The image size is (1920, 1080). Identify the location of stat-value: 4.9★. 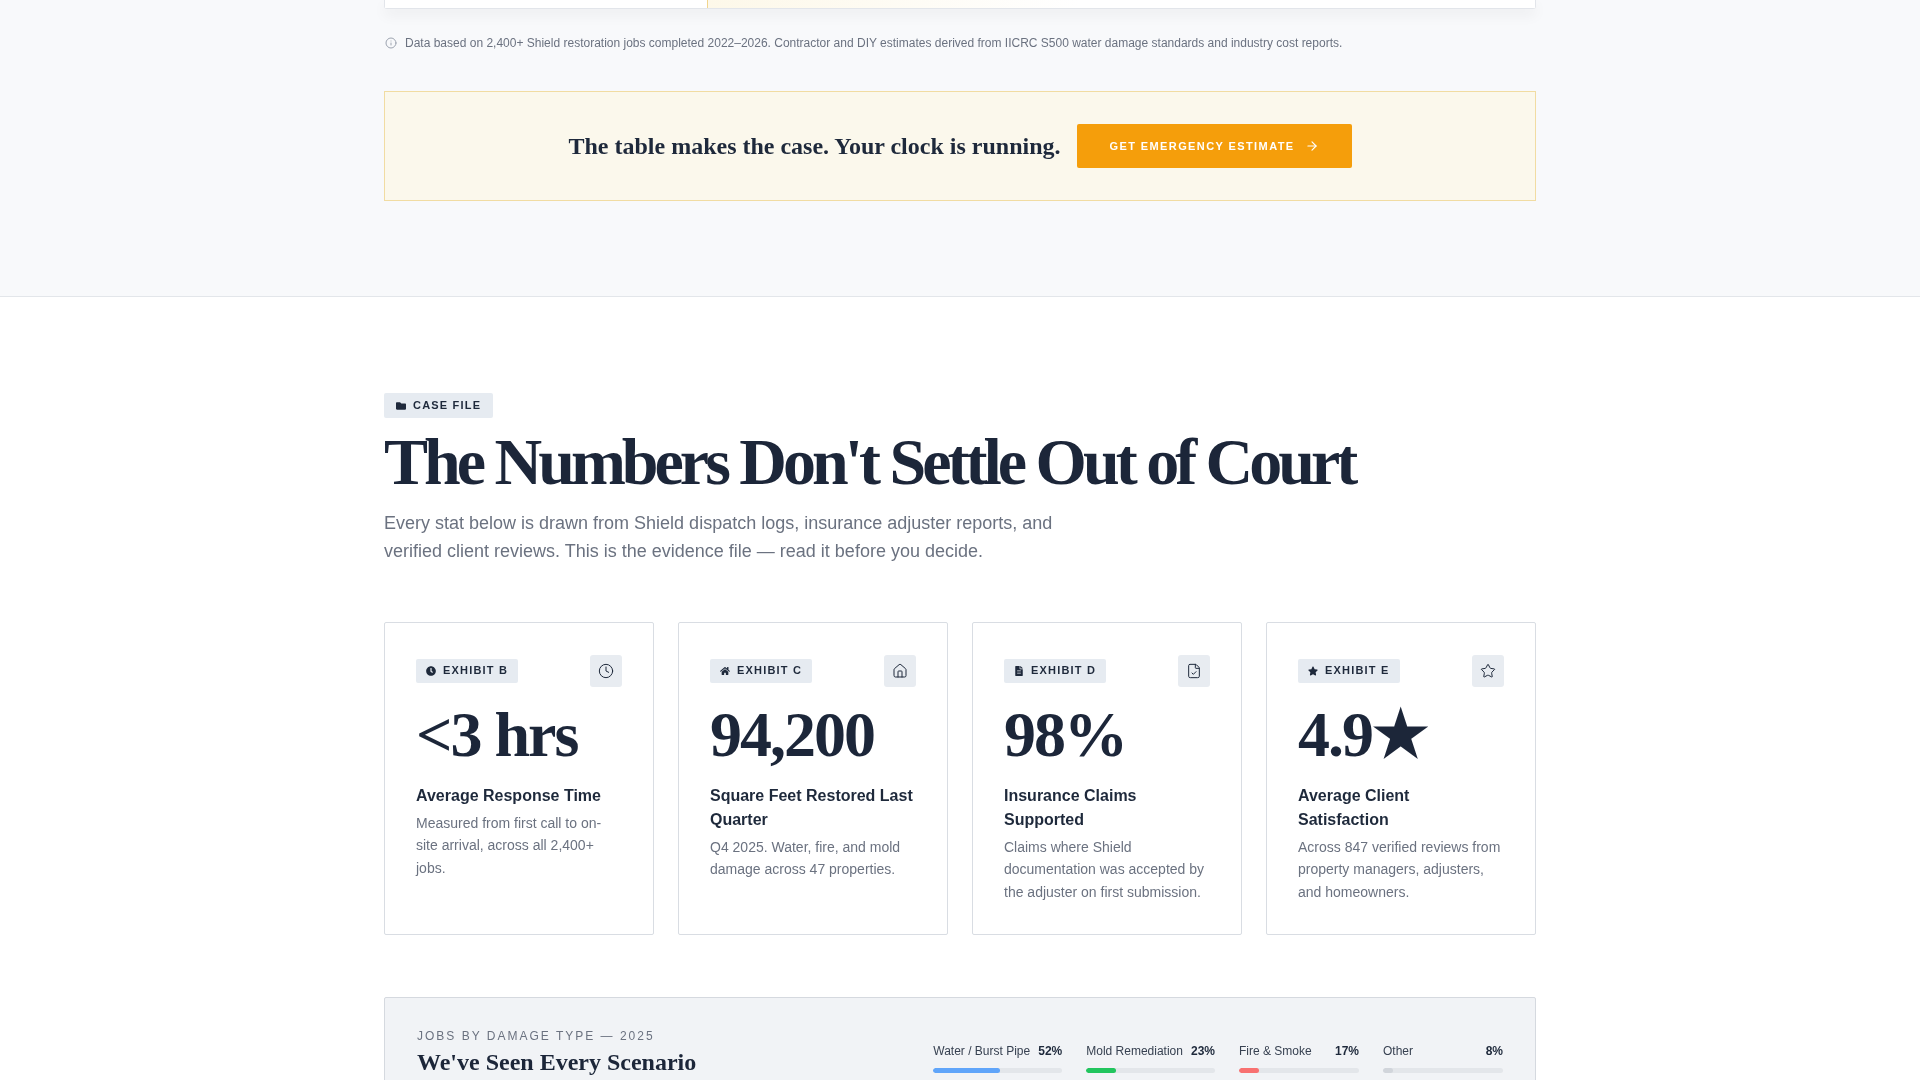
(1363, 734).